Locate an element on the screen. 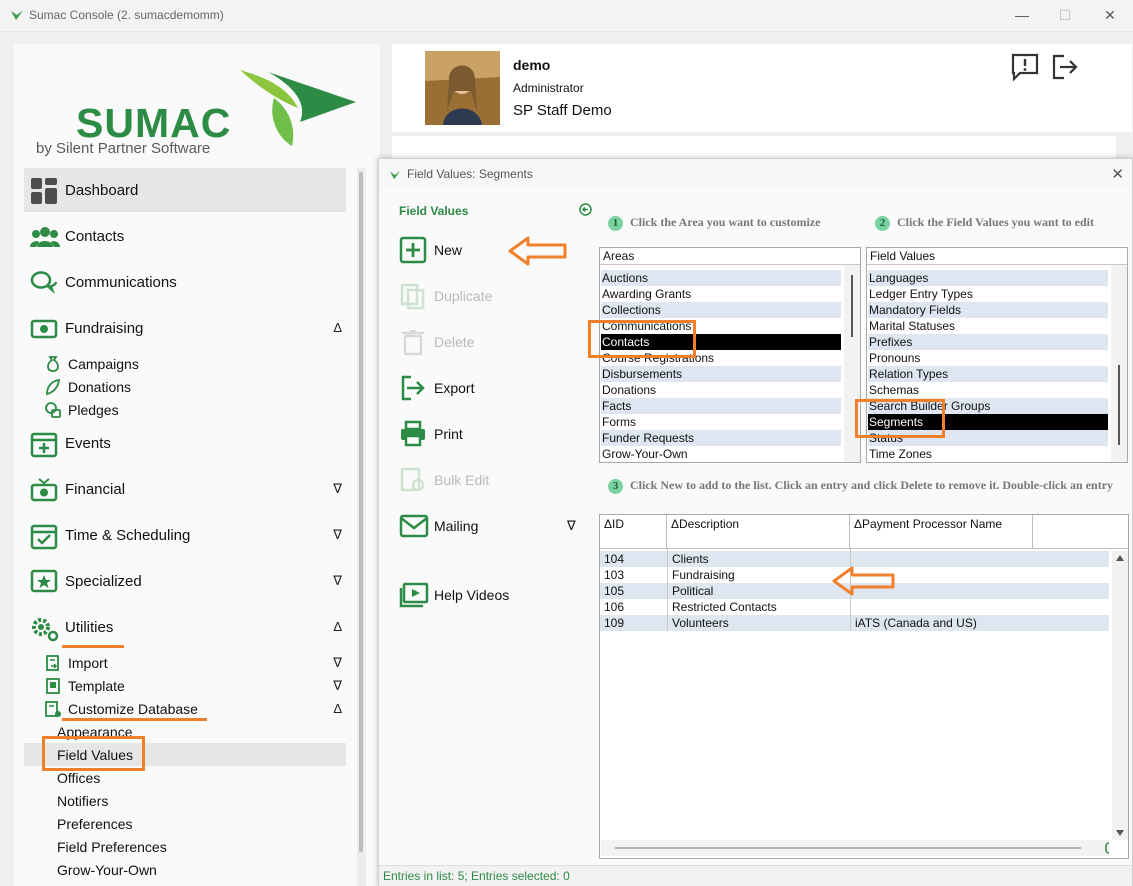  nav-financial: Financial ∇ is located at coordinates (185, 489).